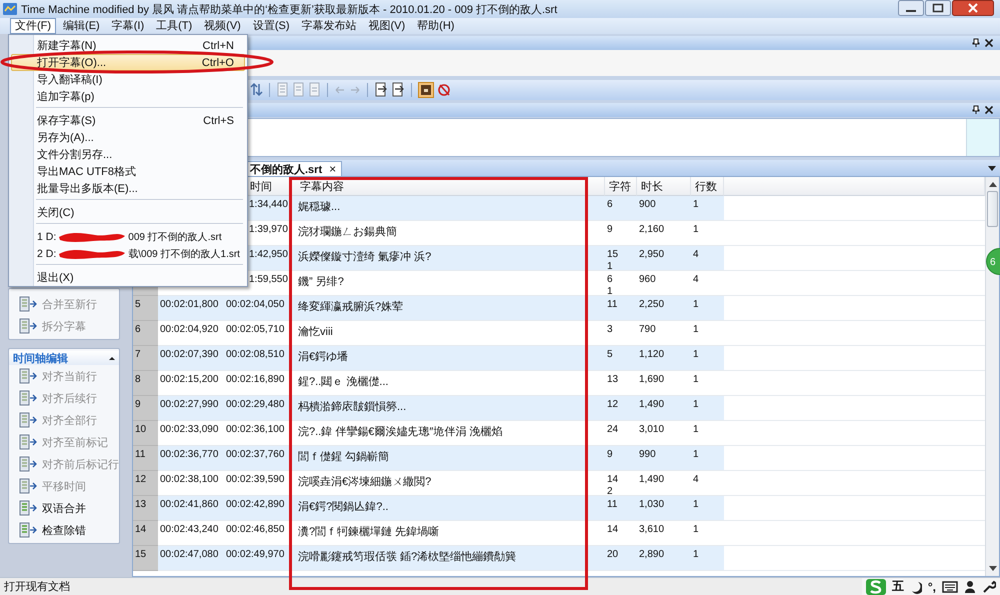  Describe the element at coordinates (145, 383) in the screenshot. I see `row-header: 8` at that location.